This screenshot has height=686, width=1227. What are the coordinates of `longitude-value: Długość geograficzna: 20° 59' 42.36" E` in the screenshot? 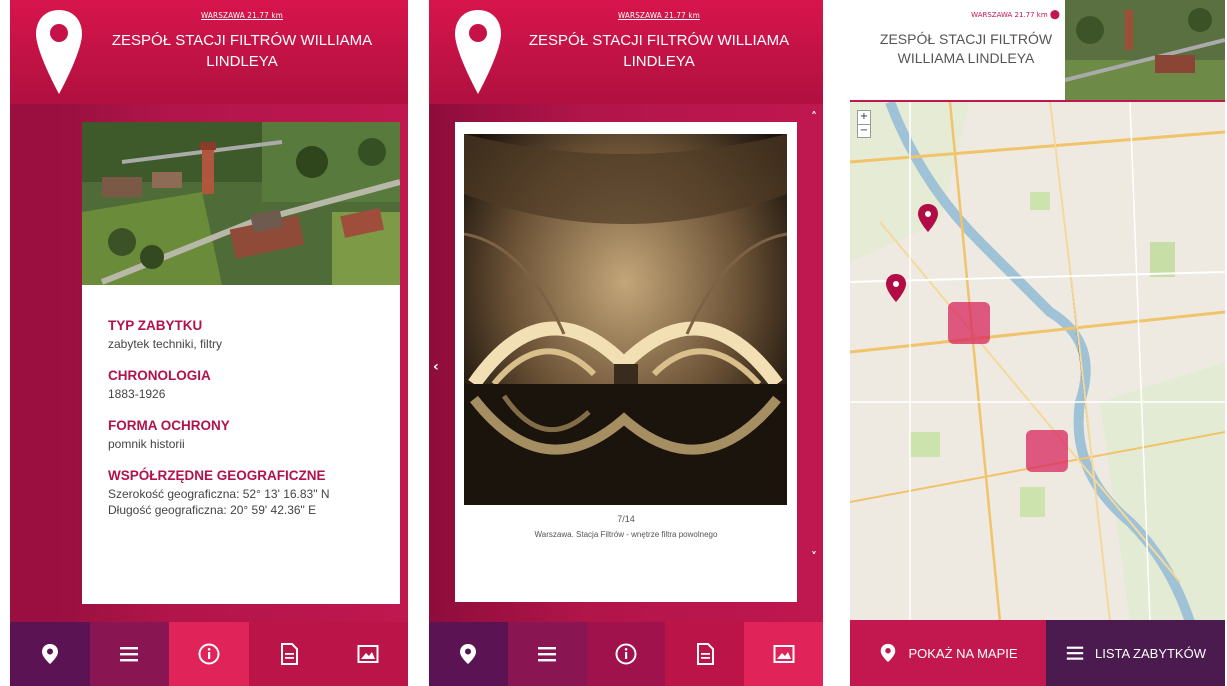 It's located at (212, 510).